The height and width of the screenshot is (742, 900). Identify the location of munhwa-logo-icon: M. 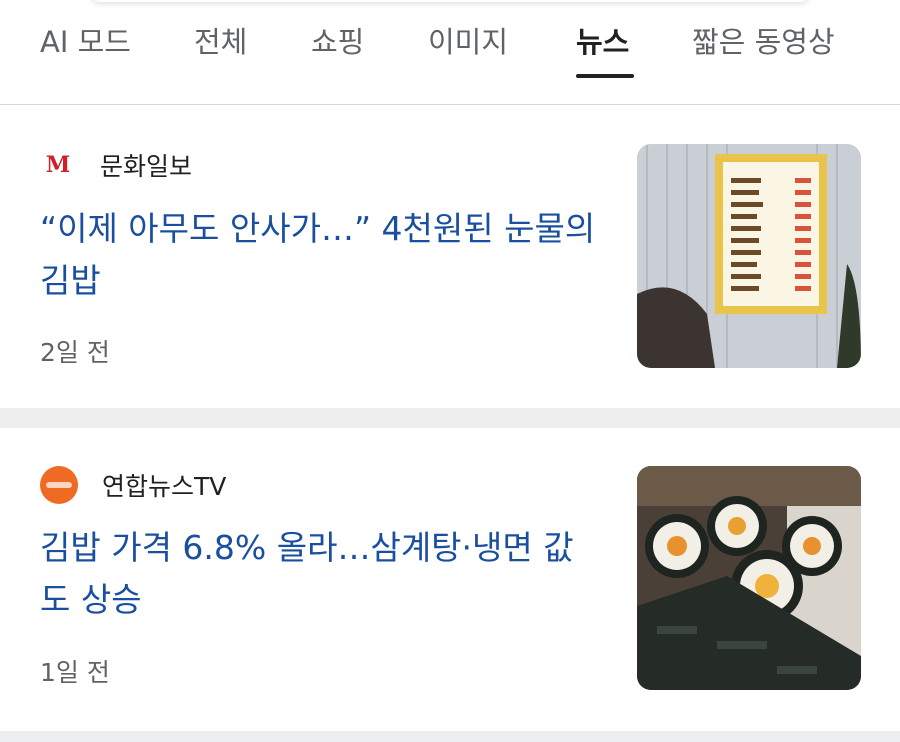
(58, 165).